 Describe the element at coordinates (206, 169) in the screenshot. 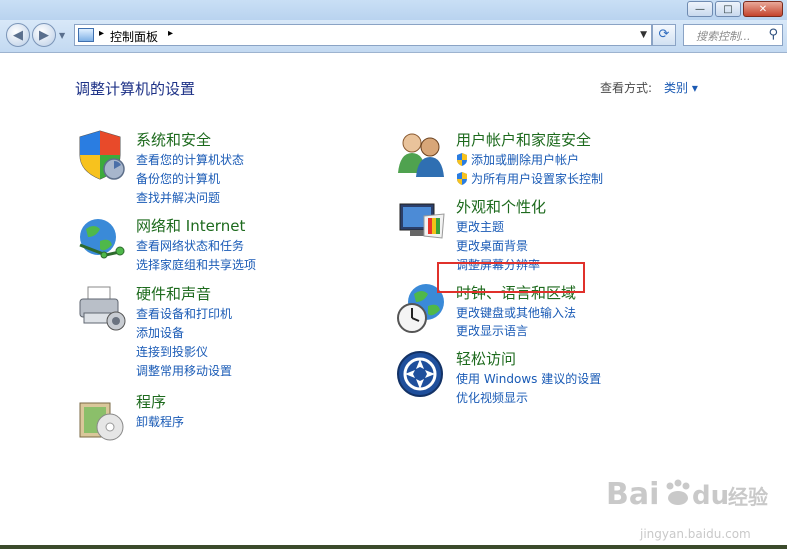

I see `category-system-security: 系统和安全 查看您的计算机状态 备份您的计算机 查找并解决问题` at that location.